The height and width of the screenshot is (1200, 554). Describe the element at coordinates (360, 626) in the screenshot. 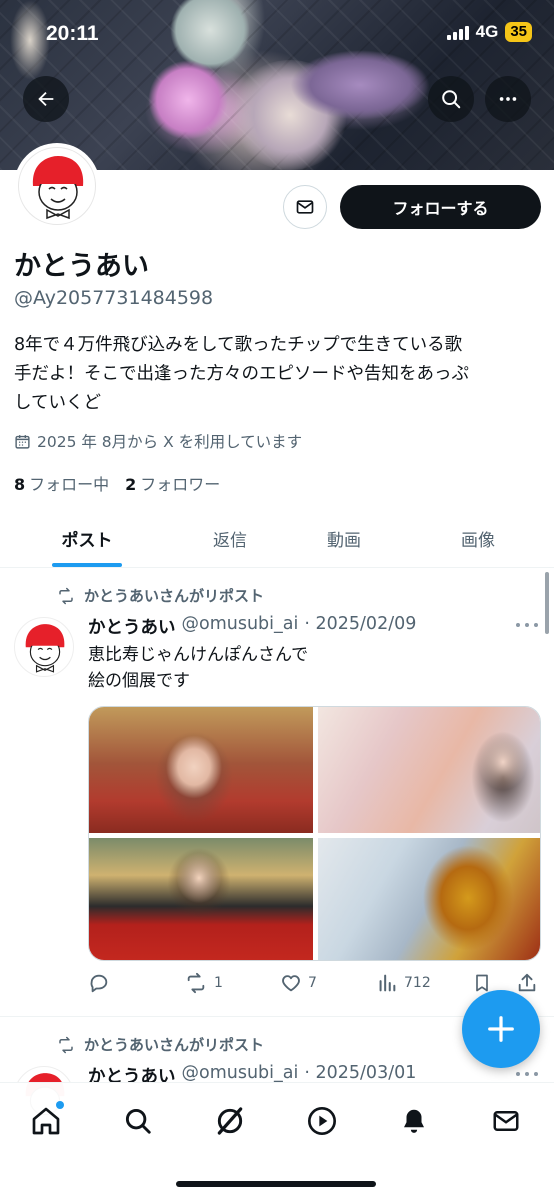

I see `post-date: · 2025/02/09` at that location.